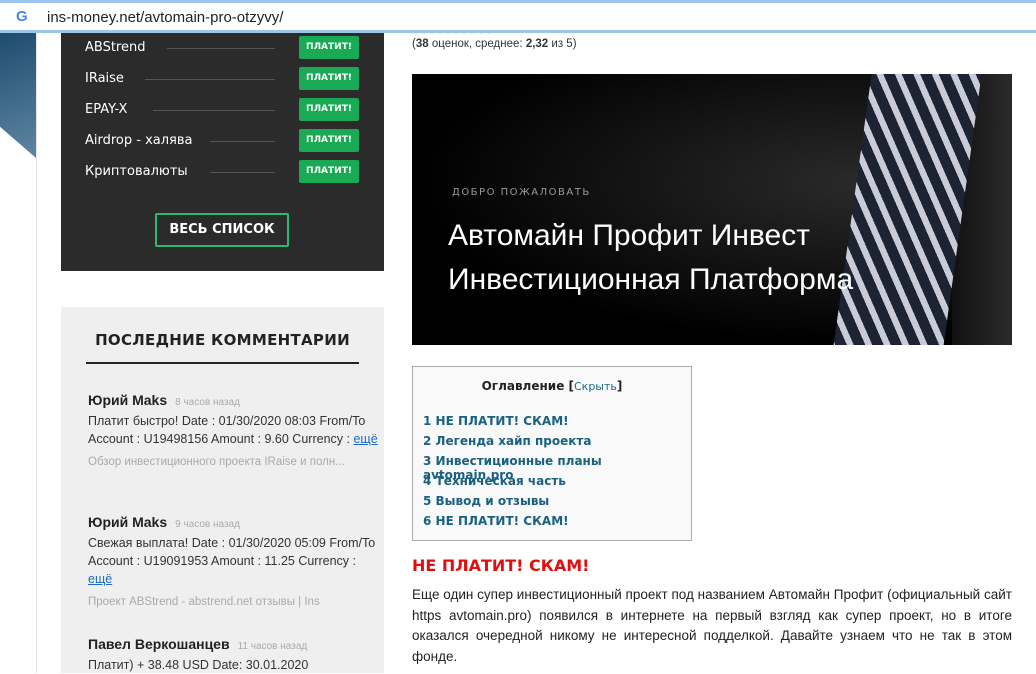 The height and width of the screenshot is (674, 1036). What do you see at coordinates (136, 171) in the screenshot?
I see `project-name: Криптовалюты` at bounding box center [136, 171].